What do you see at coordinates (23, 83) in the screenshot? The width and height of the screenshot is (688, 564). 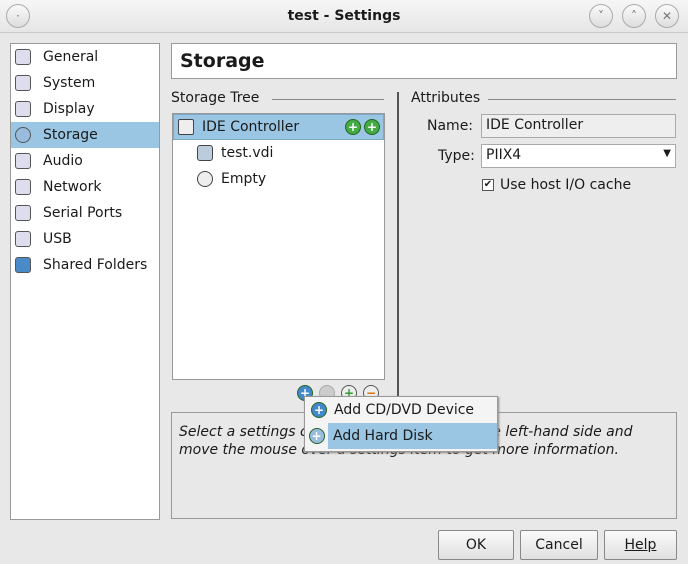 I see `system-icon` at bounding box center [23, 83].